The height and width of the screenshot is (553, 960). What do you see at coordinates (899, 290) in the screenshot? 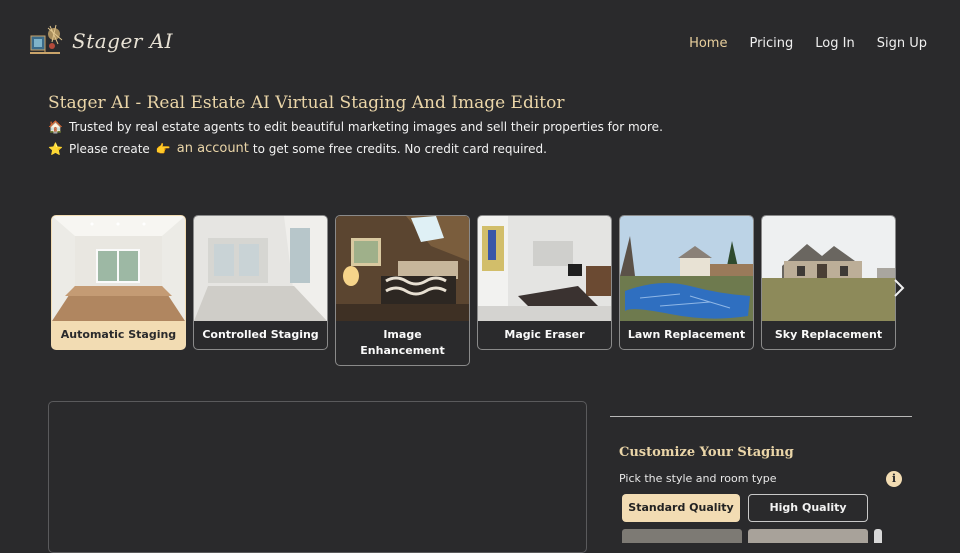
I see `chevron-right-icon` at bounding box center [899, 290].